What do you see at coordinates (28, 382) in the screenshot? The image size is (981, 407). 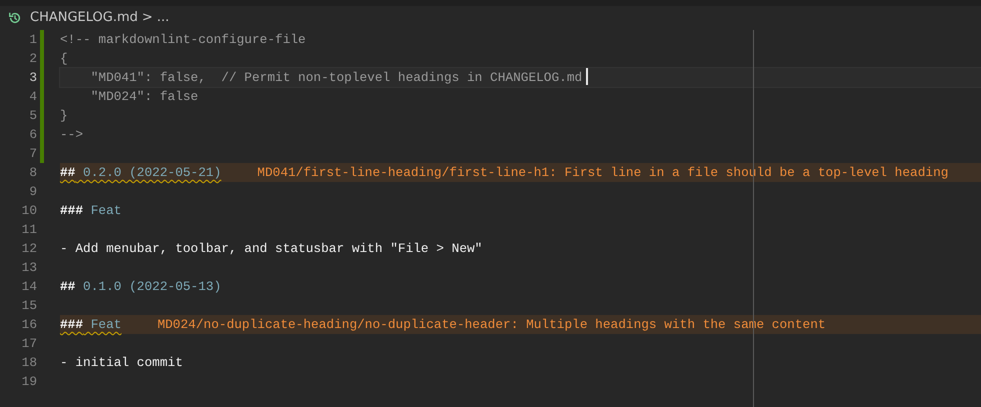 I see `line-number: 19` at bounding box center [28, 382].